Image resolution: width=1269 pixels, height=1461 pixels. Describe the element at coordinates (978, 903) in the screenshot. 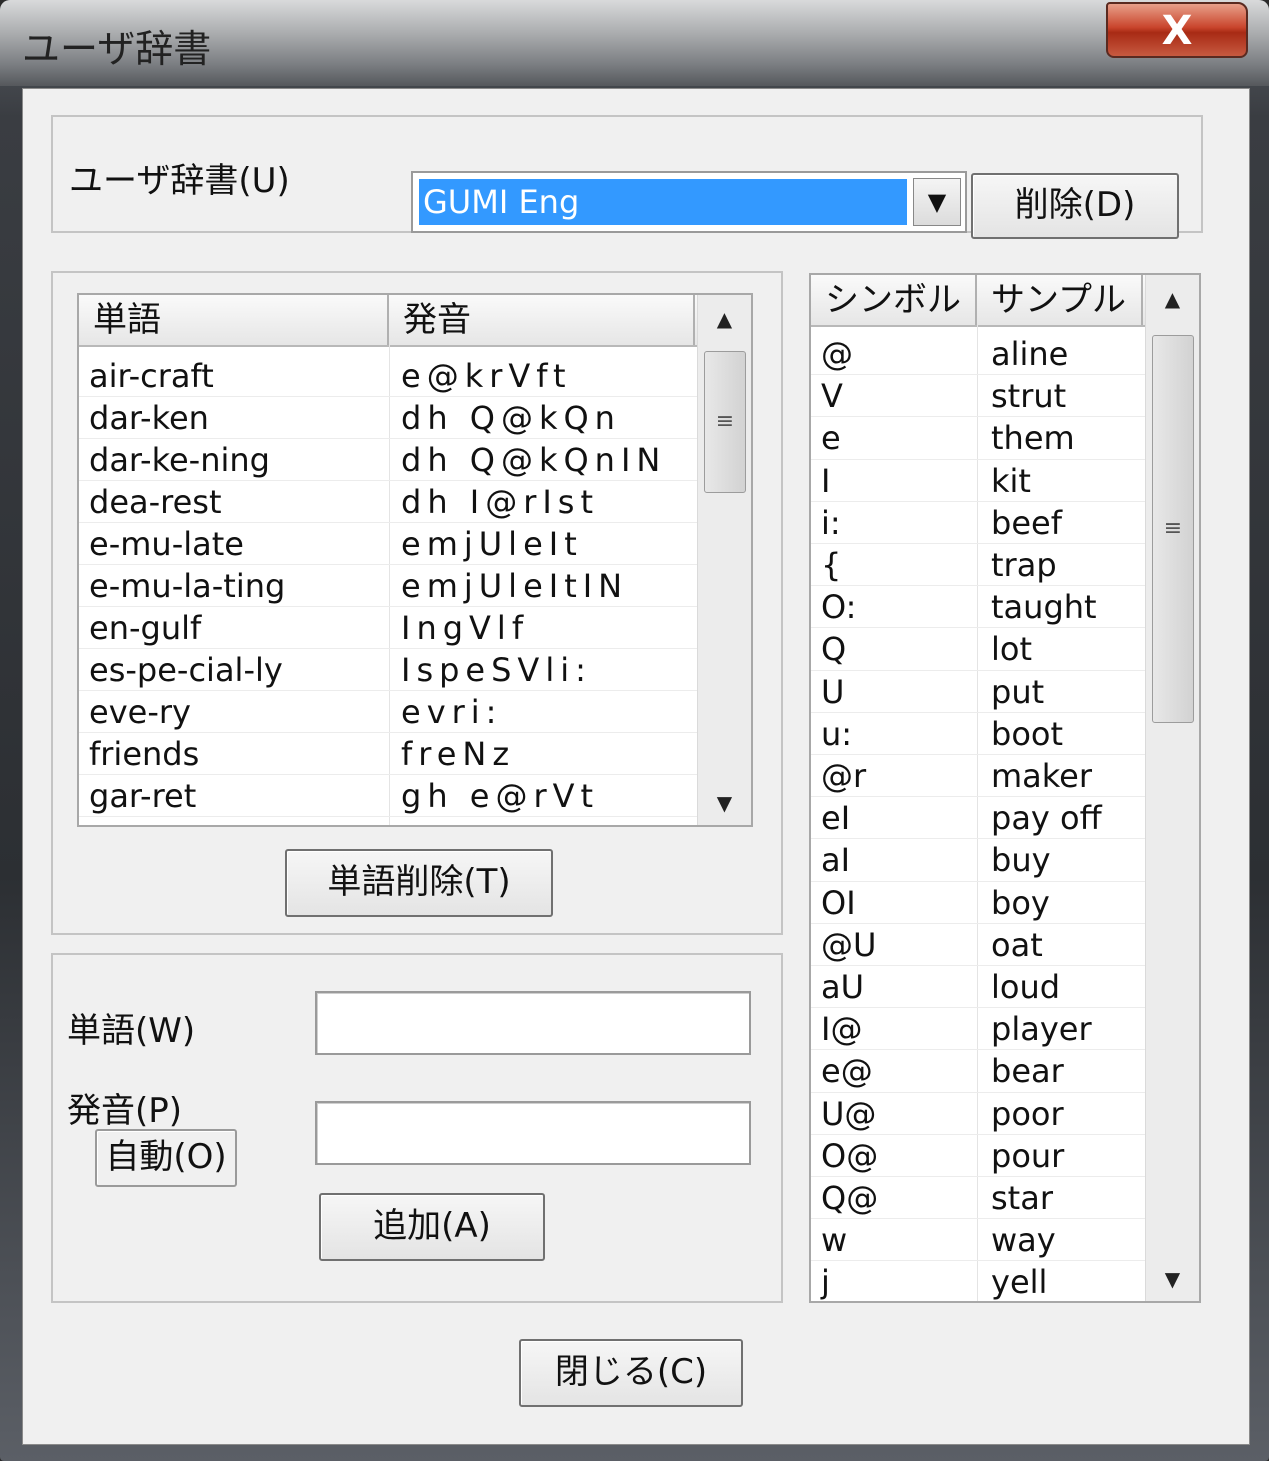

I see `list-item: OI boy` at that location.